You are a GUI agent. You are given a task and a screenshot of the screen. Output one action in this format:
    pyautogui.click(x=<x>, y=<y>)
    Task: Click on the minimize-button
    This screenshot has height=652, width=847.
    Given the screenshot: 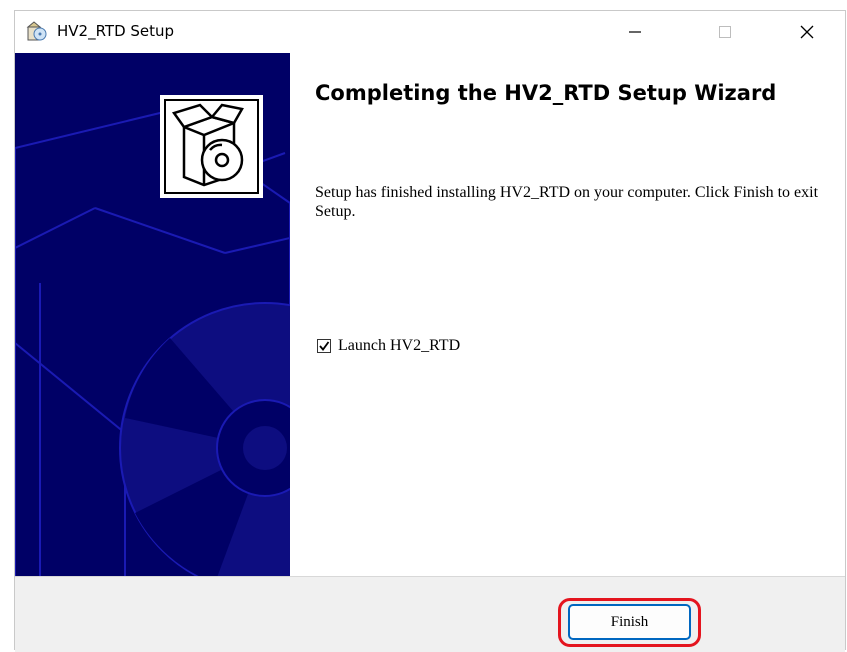 What is the action you would take?
    pyautogui.click(x=635, y=31)
    